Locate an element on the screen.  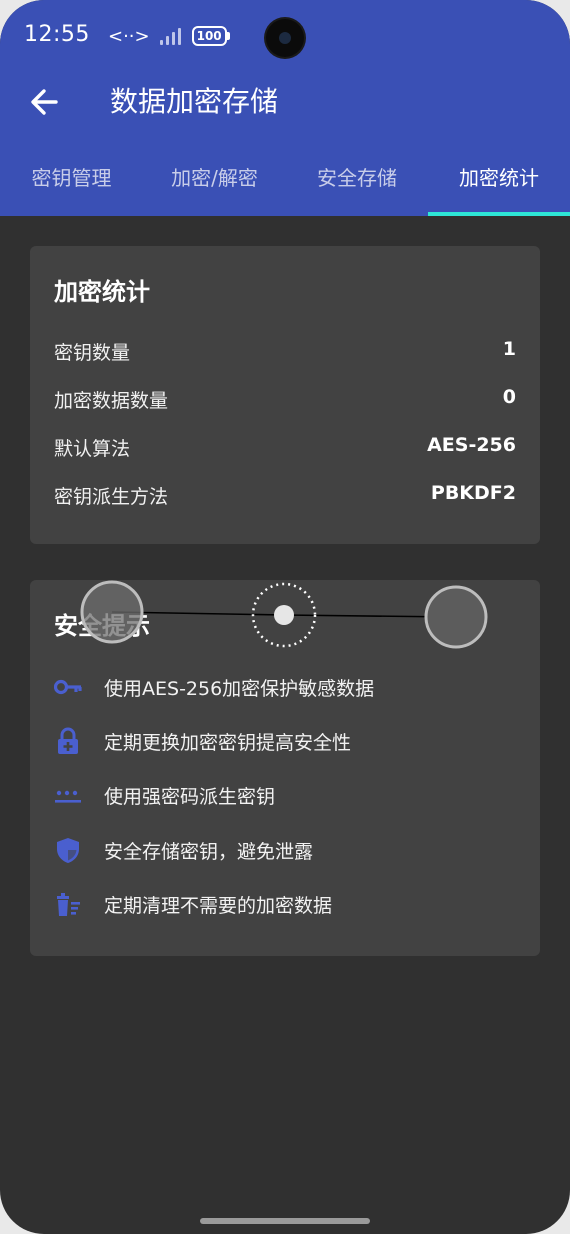
status-icons: <··> 100 is located at coordinates (169, 36).